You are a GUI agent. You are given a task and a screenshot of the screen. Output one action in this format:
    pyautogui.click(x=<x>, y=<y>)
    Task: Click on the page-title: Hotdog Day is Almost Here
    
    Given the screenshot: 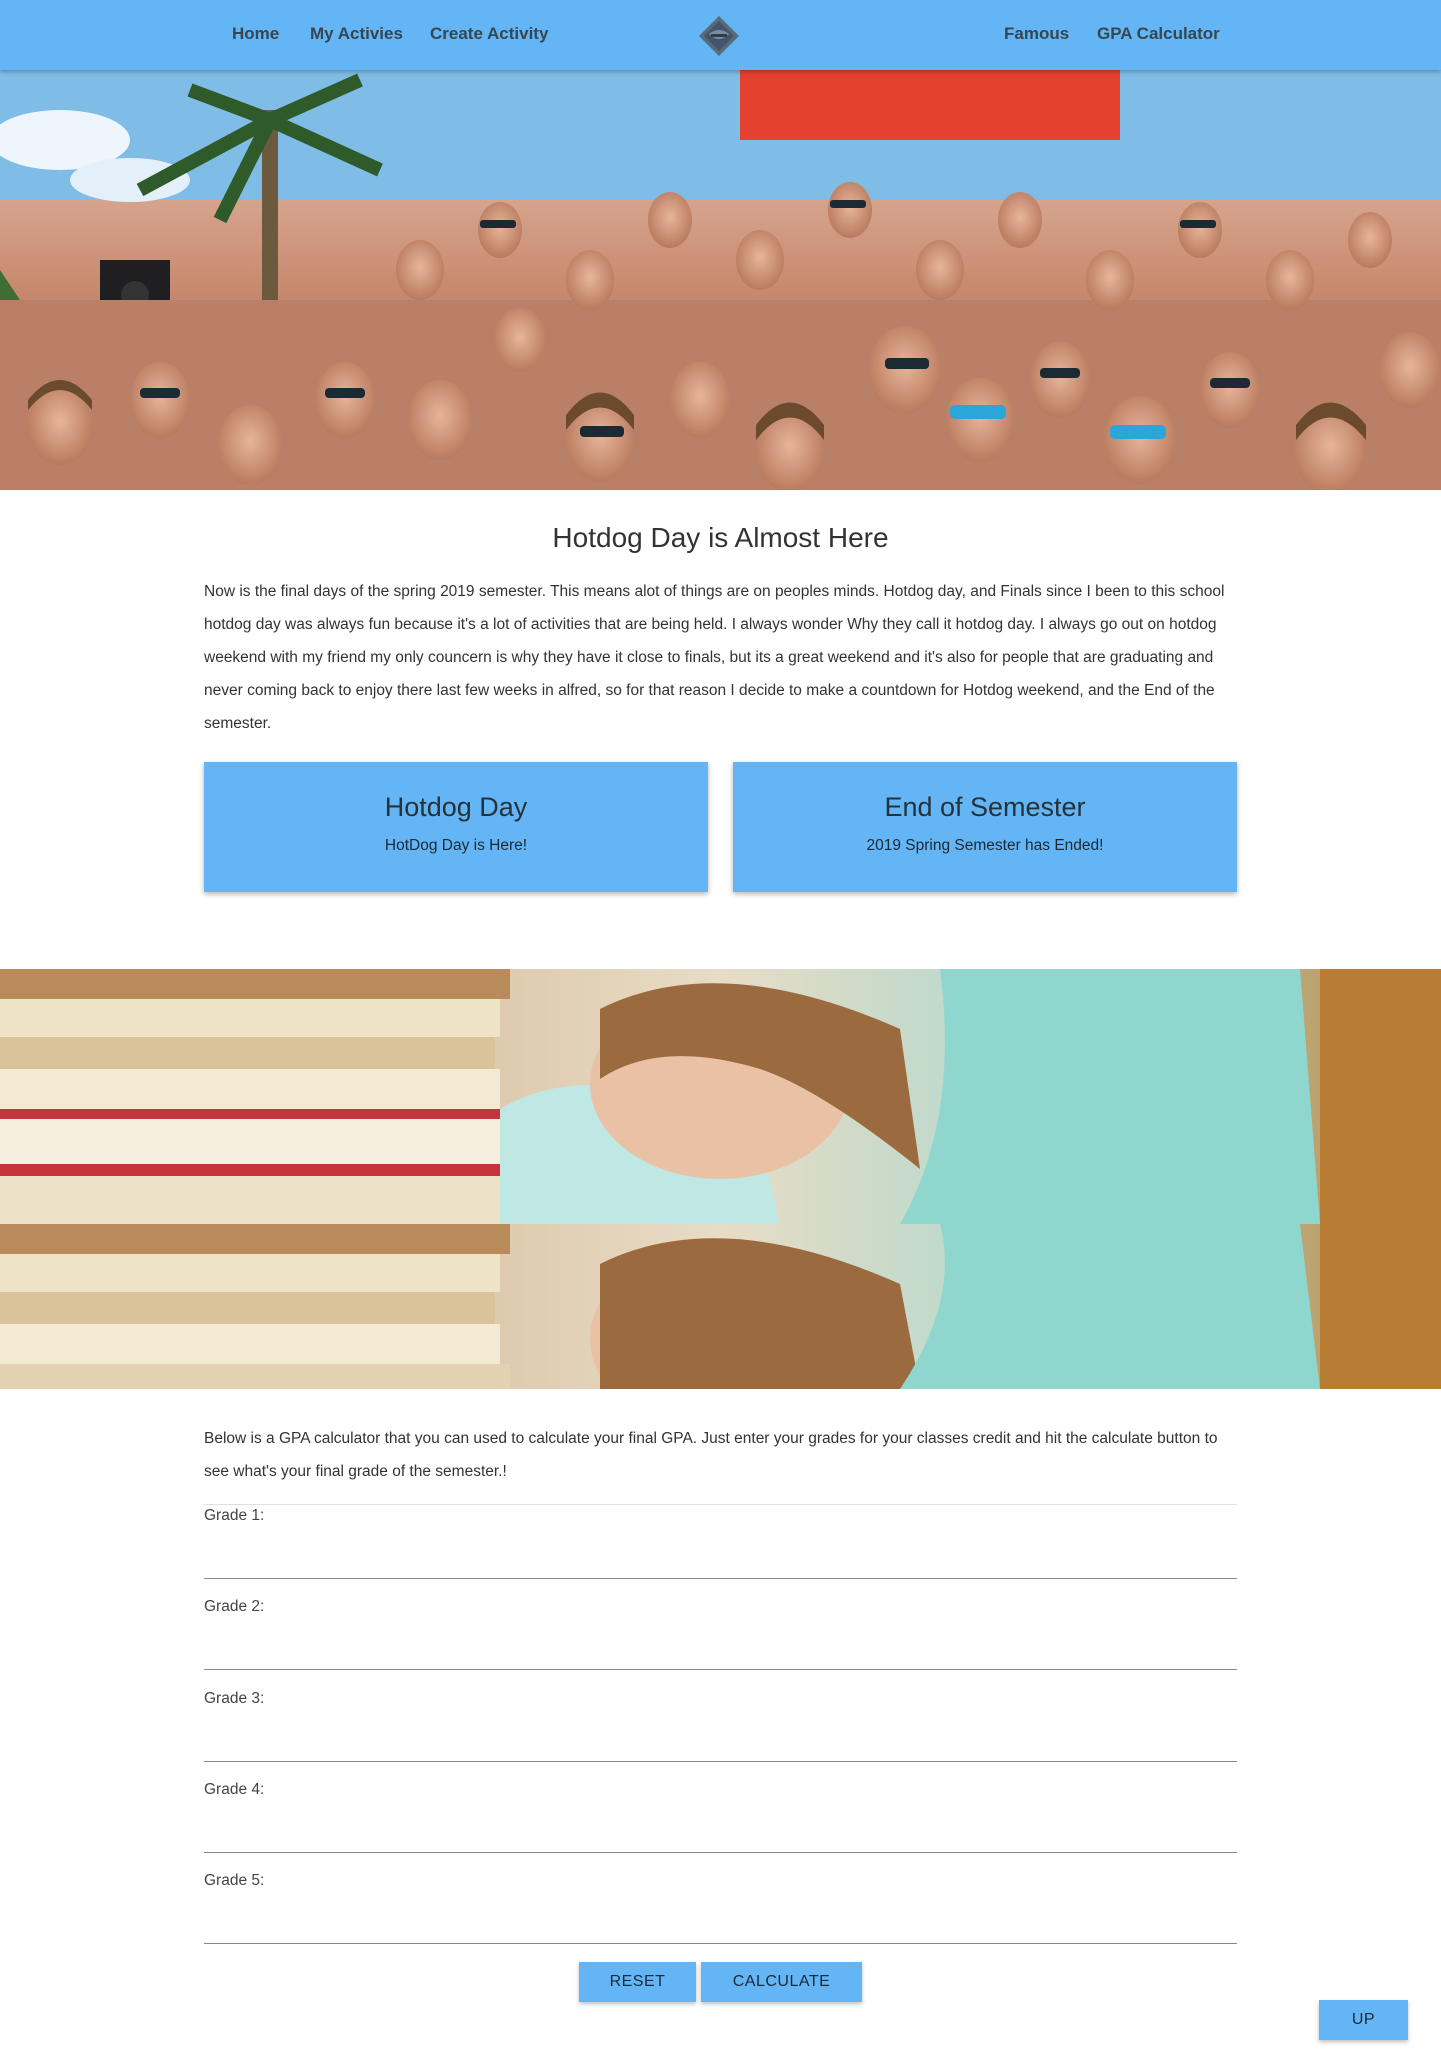 What is the action you would take?
    pyautogui.click(x=720, y=537)
    